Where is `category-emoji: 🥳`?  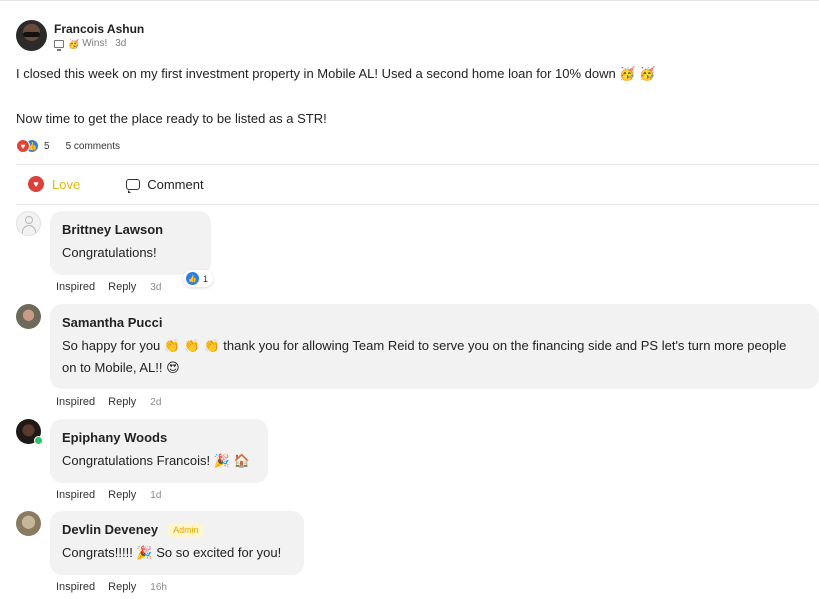
category-emoji: 🥳 is located at coordinates (74, 43).